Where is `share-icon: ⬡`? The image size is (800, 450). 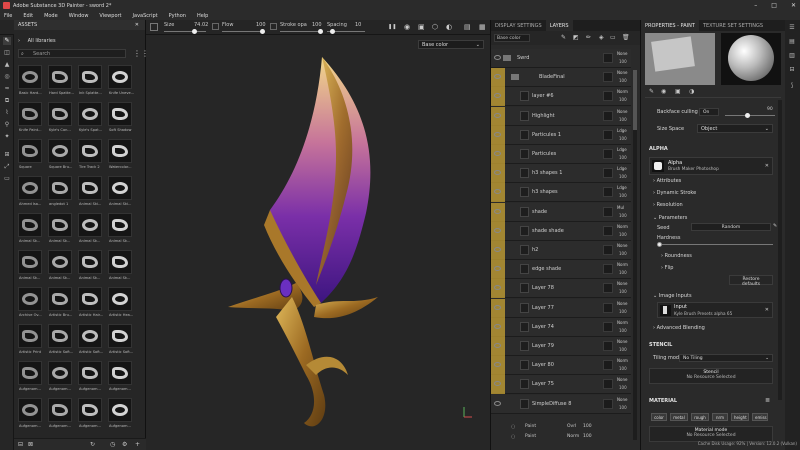 share-icon: ⬡ is located at coordinates (435, 27).